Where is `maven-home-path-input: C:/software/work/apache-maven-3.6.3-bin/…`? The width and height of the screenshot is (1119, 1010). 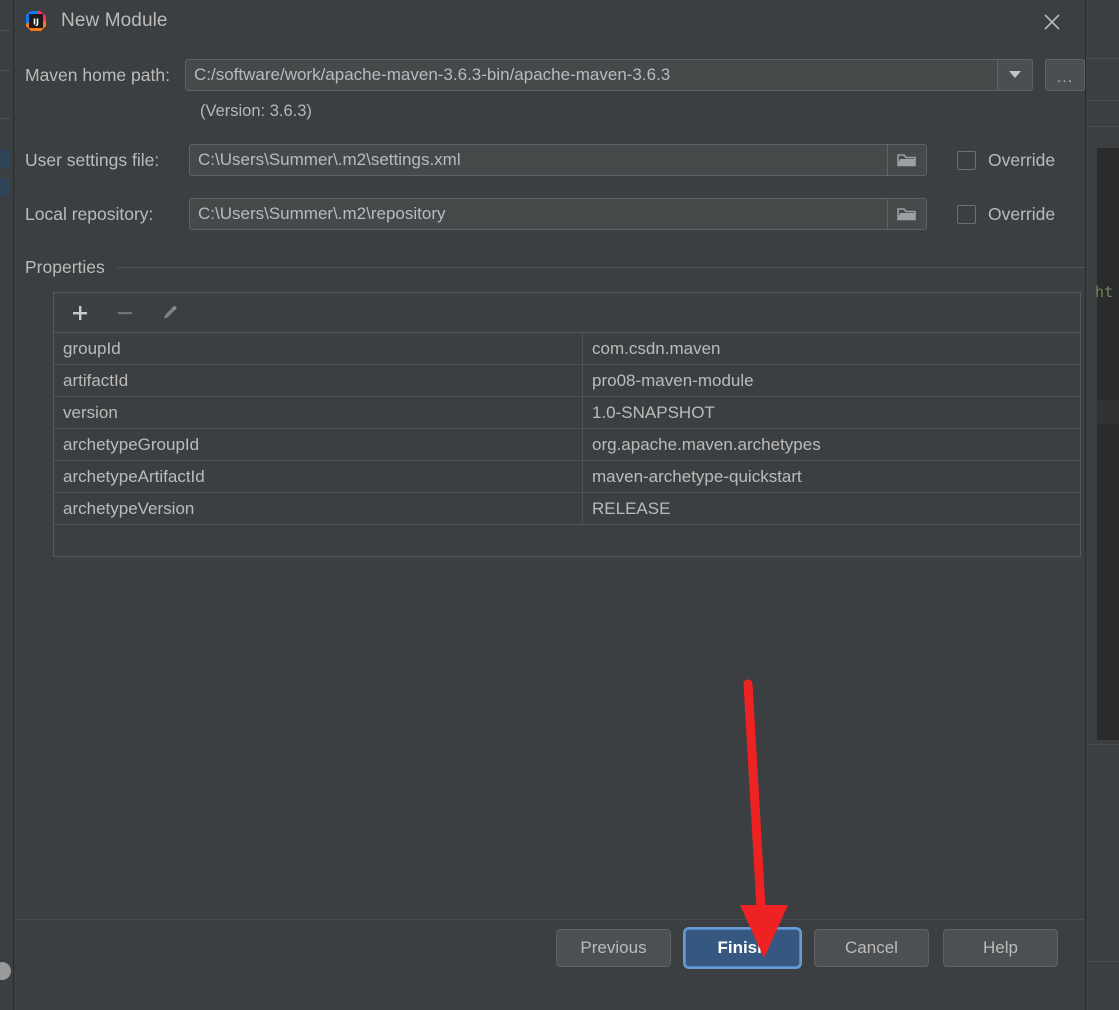 maven-home-path-input: C:/software/work/apache-maven-3.6.3-bin/… is located at coordinates (591, 75).